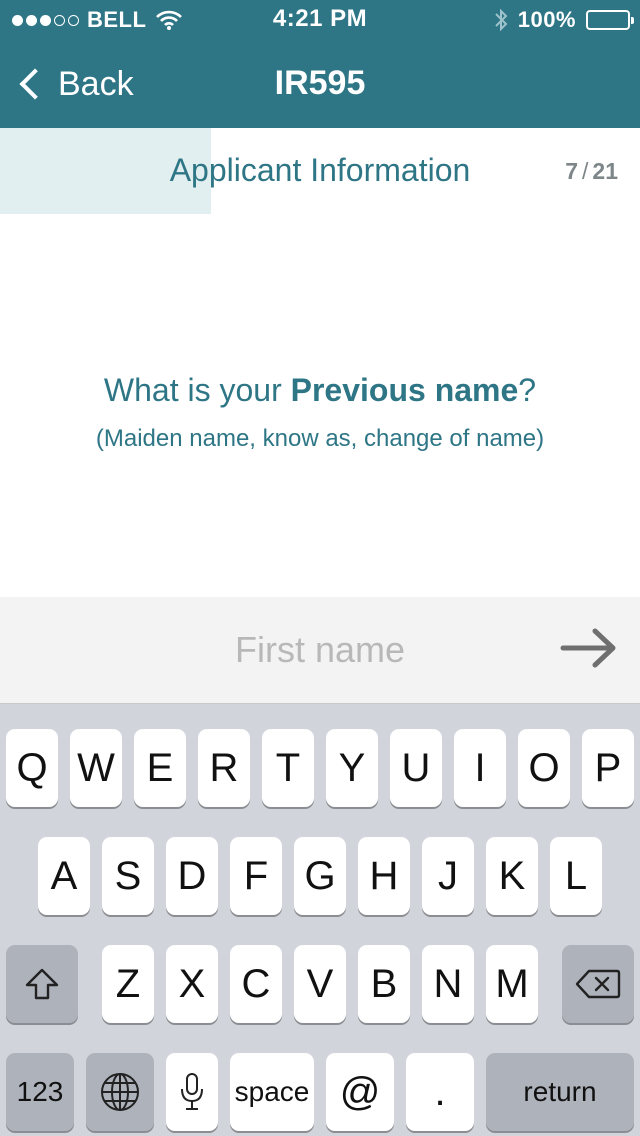  I want to click on question-text: What is your Previous name?, so click(320, 390).